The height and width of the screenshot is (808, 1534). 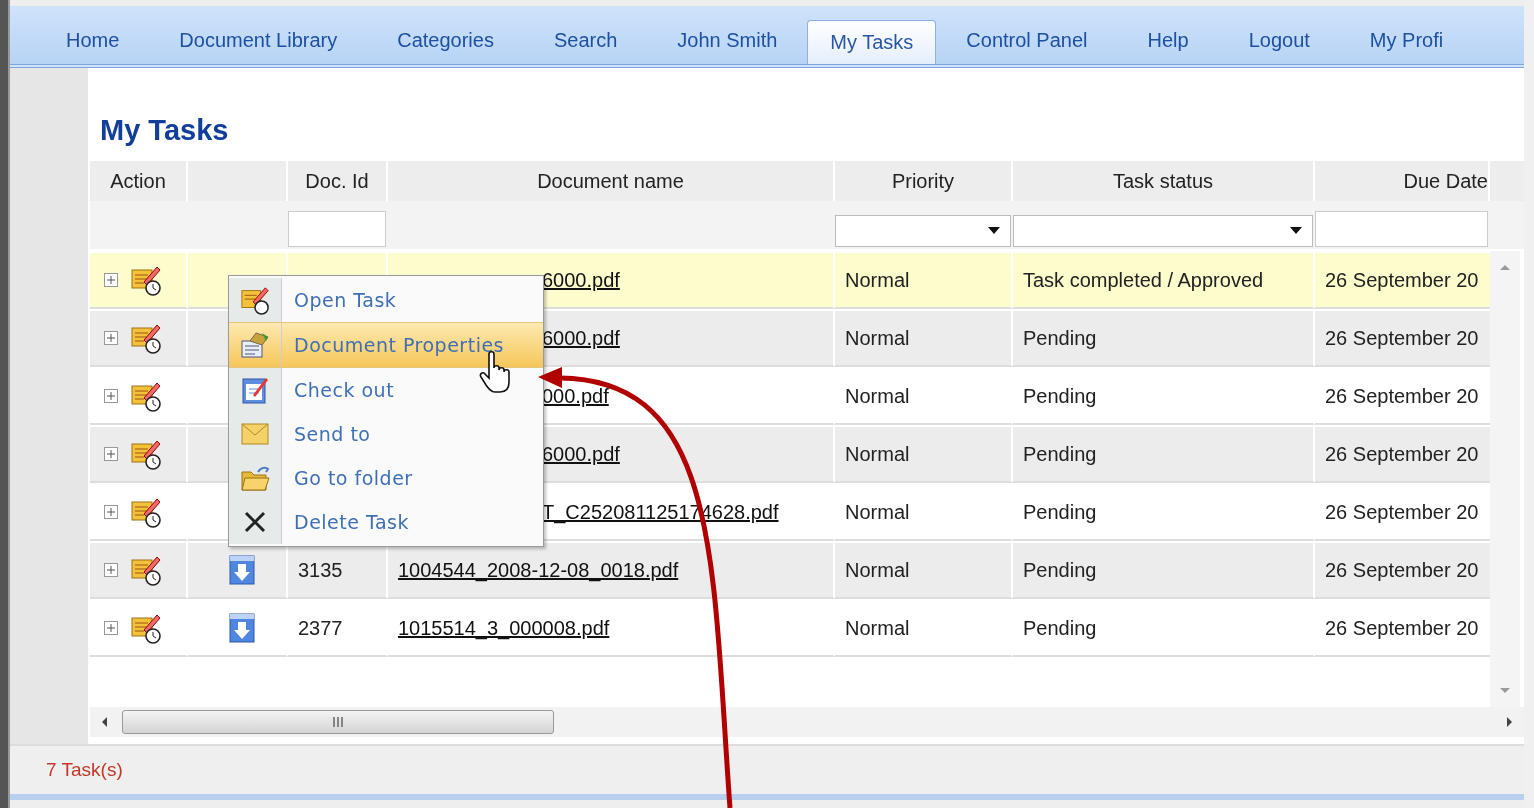 I want to click on nav-tab: Home, so click(x=93, y=41).